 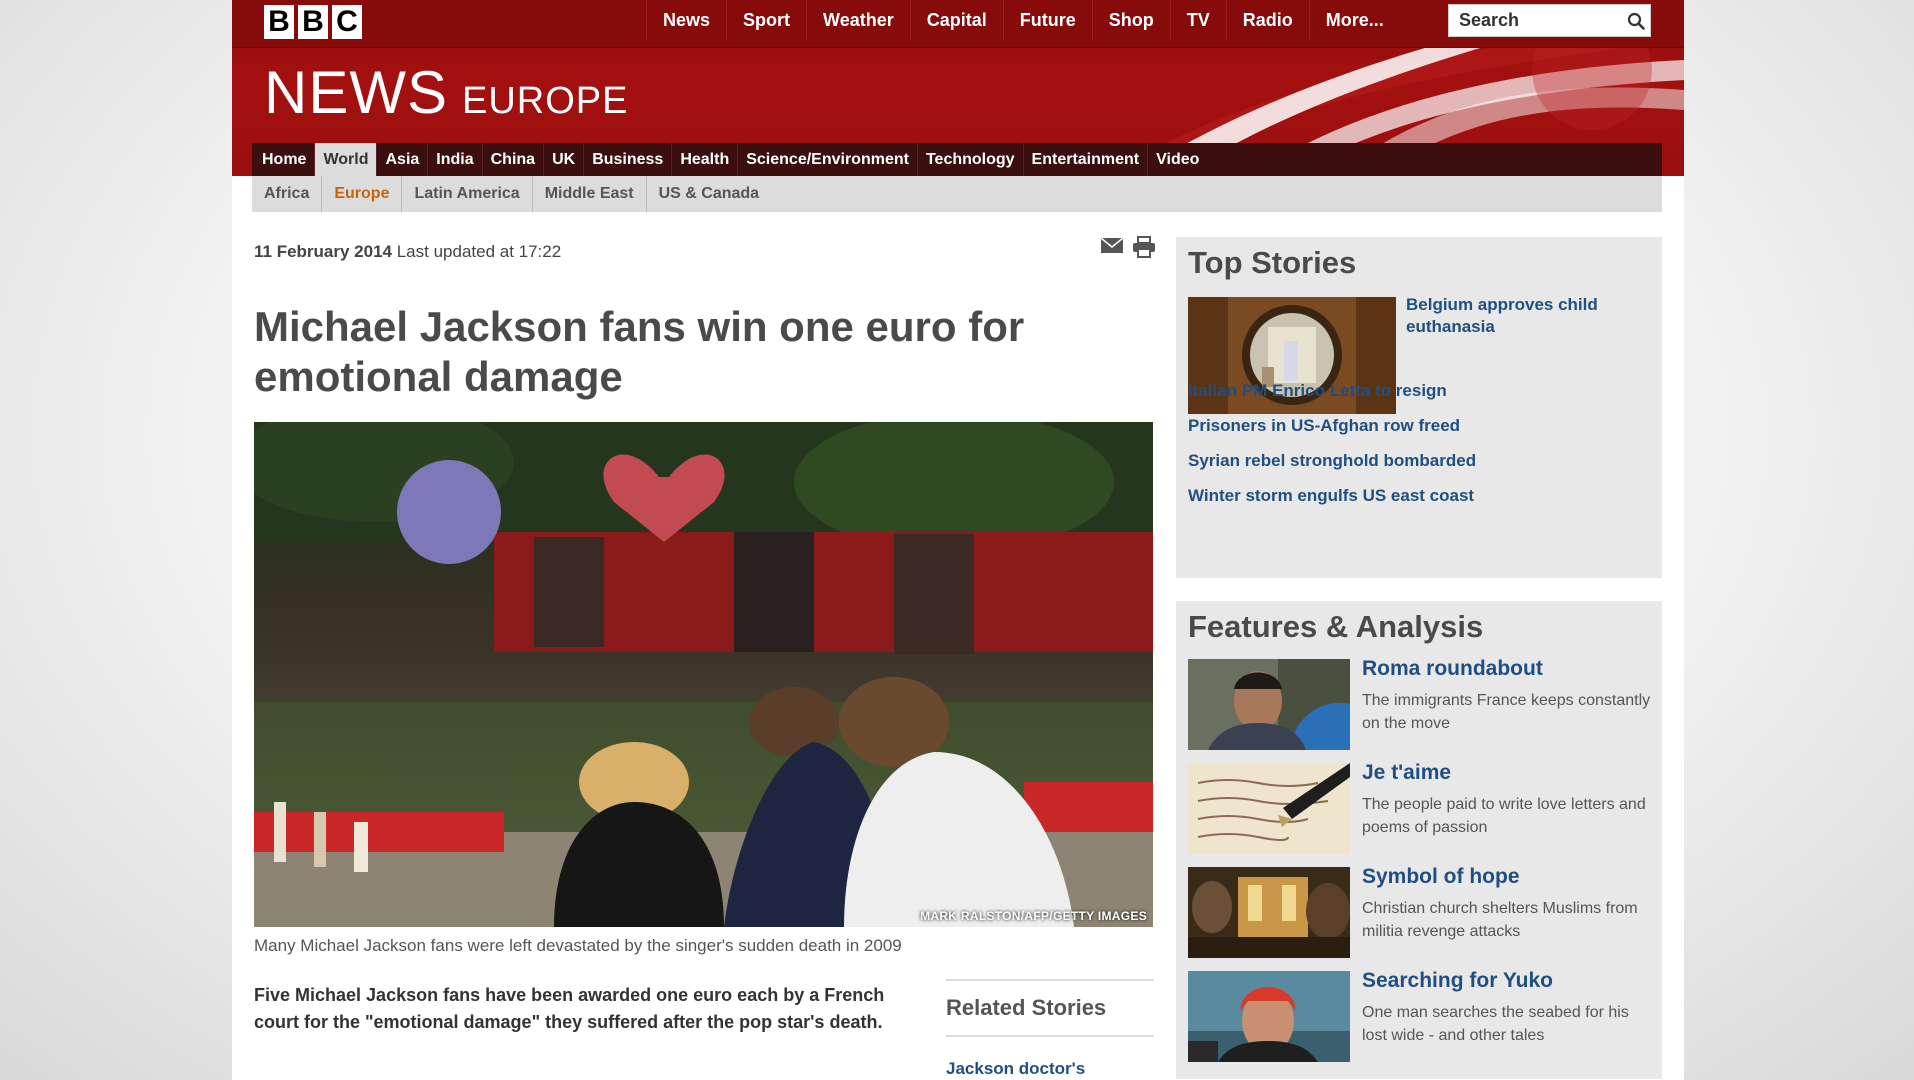 What do you see at coordinates (1272, 262) in the screenshot?
I see `top-stories-heading: Top Stories` at bounding box center [1272, 262].